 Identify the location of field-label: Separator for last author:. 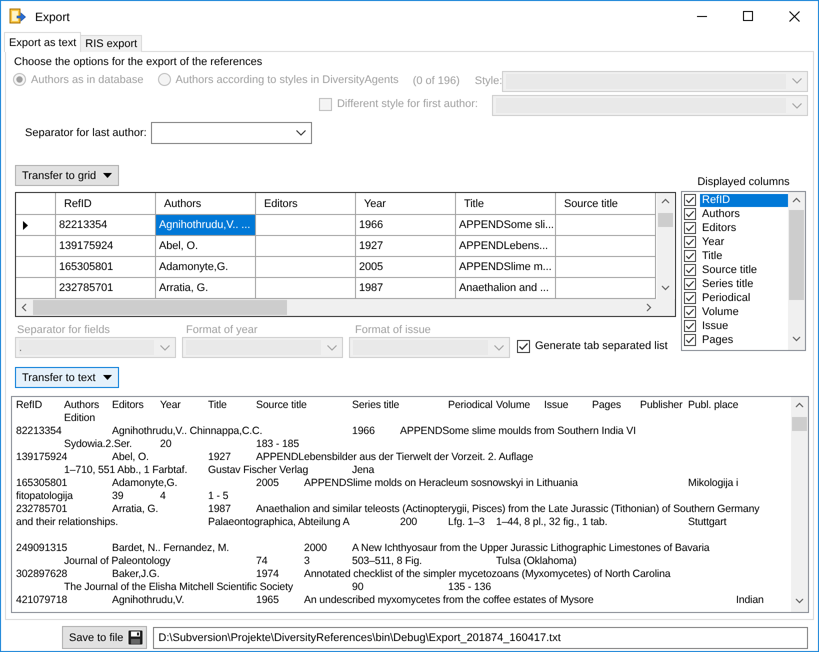
(86, 133).